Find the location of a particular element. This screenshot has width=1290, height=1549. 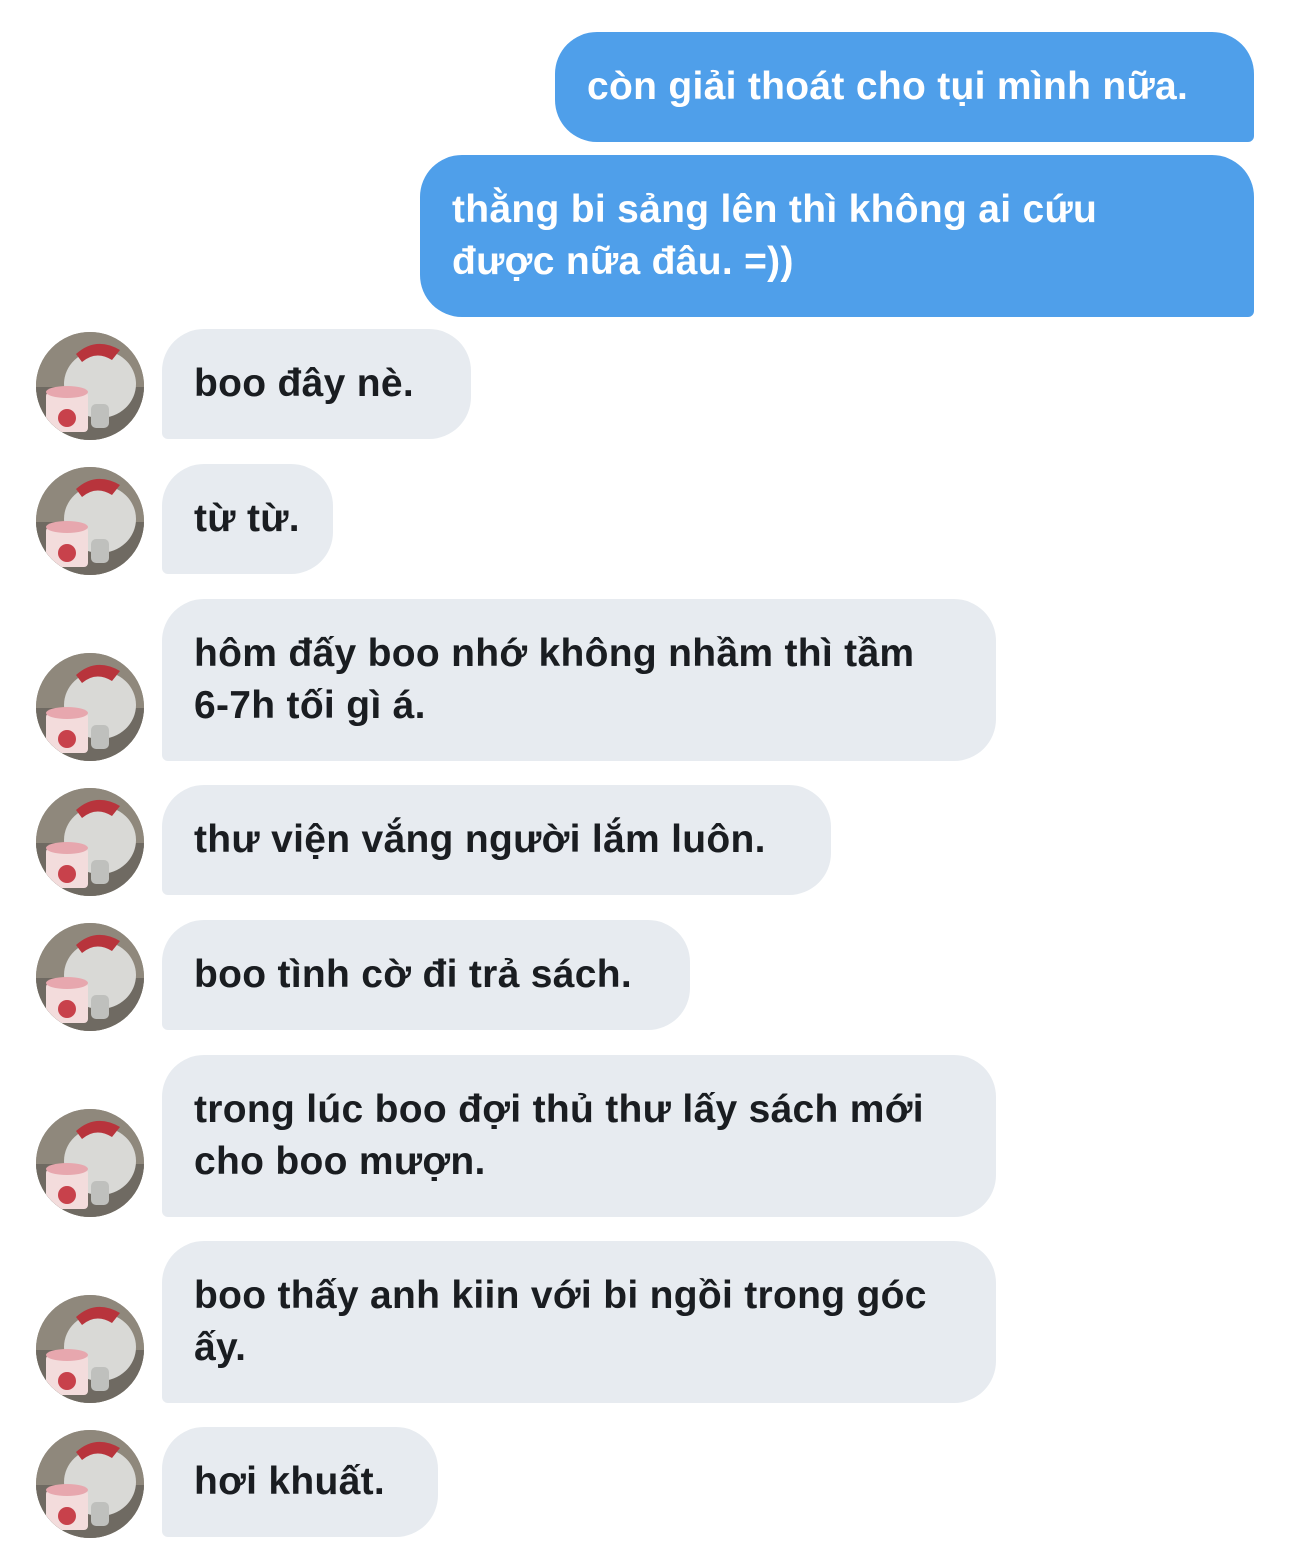

message-bubble-incoming: boo tình cờ đi trả sách. is located at coordinates (426, 975).